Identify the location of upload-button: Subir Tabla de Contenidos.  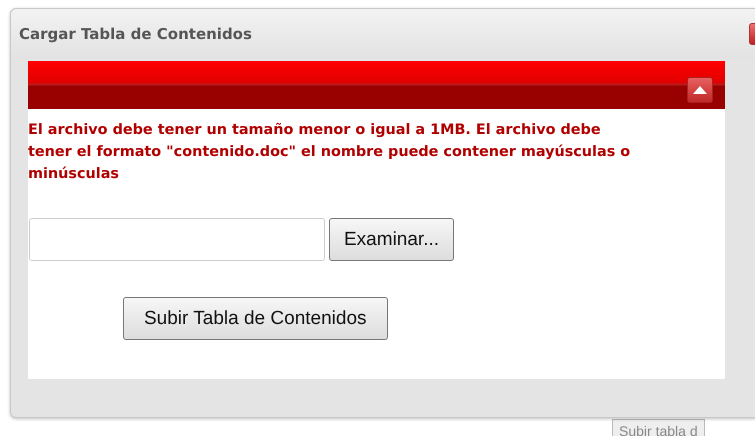
(255, 318).